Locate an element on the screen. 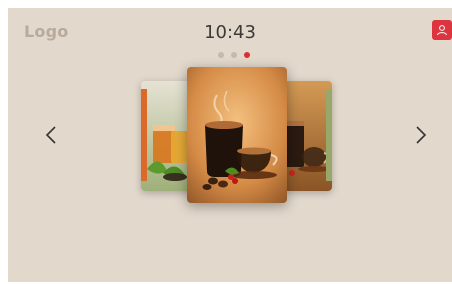  page-indicator is located at coordinates (234, 55).